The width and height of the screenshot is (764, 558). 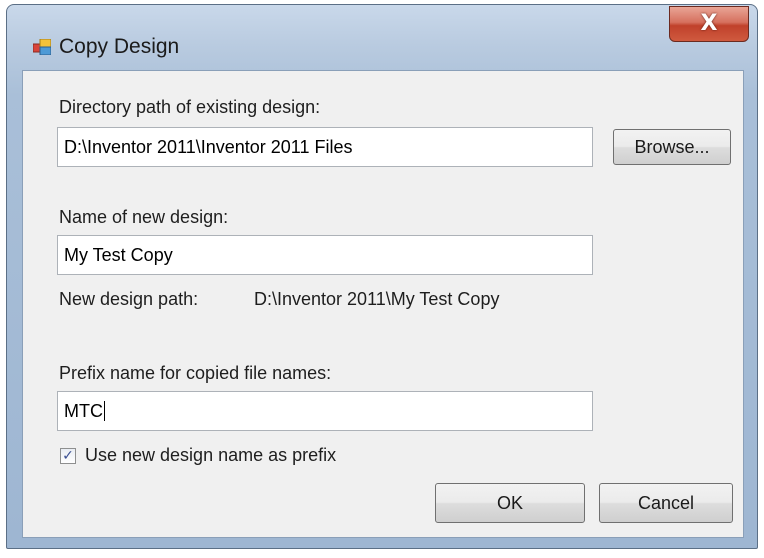 I want to click on prefix-input: MTC, so click(x=325, y=411).